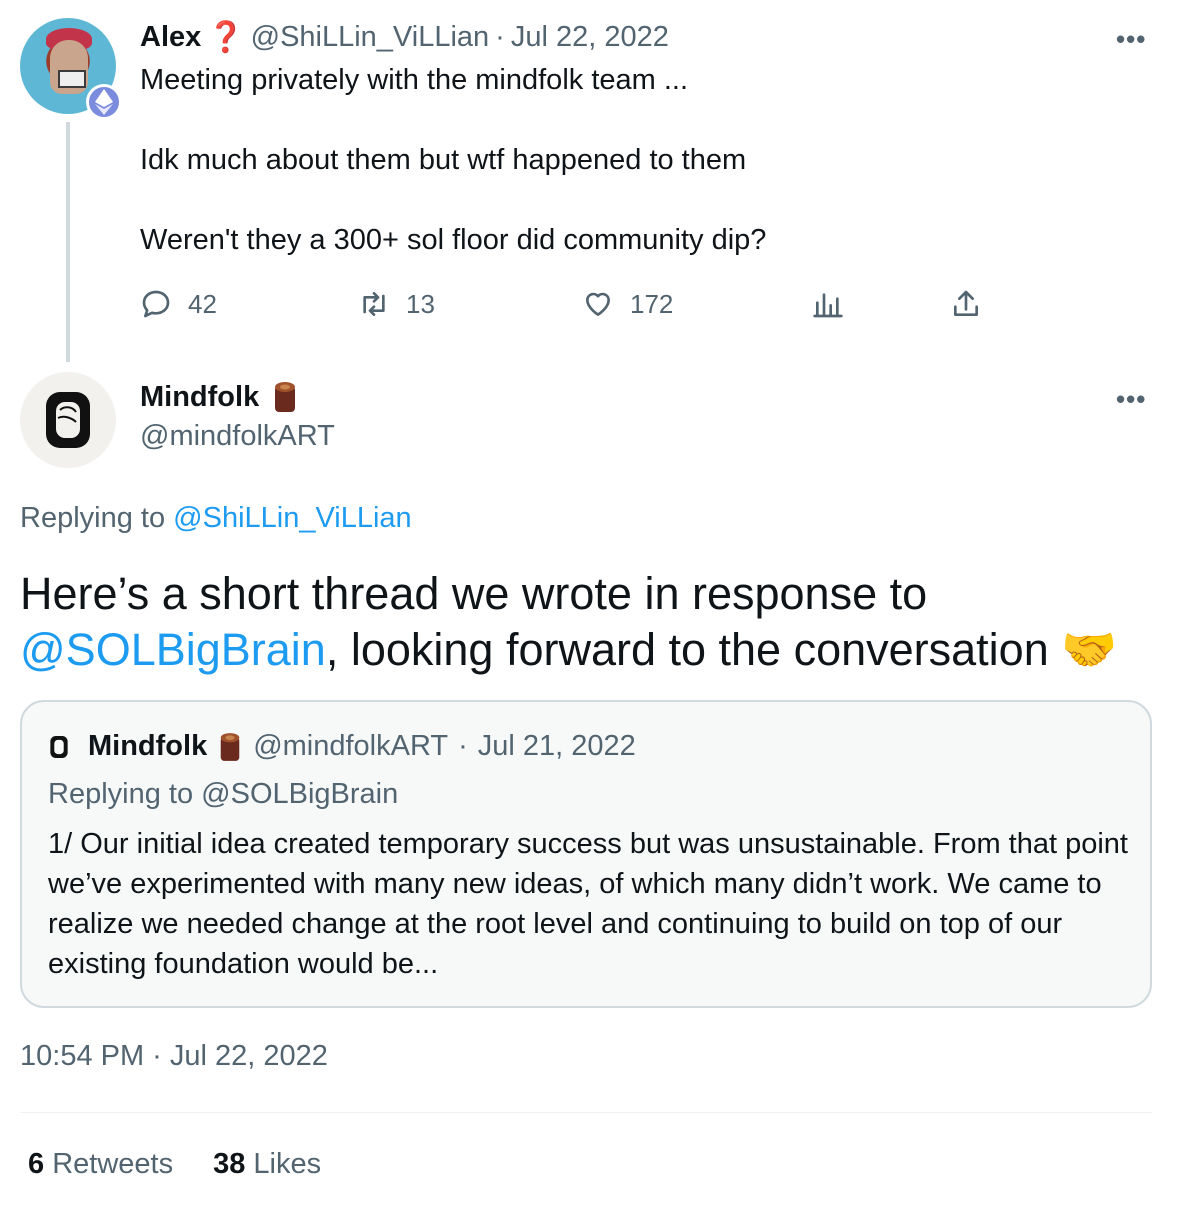 The height and width of the screenshot is (1218, 1182). I want to click on share-action, so click(966, 304).